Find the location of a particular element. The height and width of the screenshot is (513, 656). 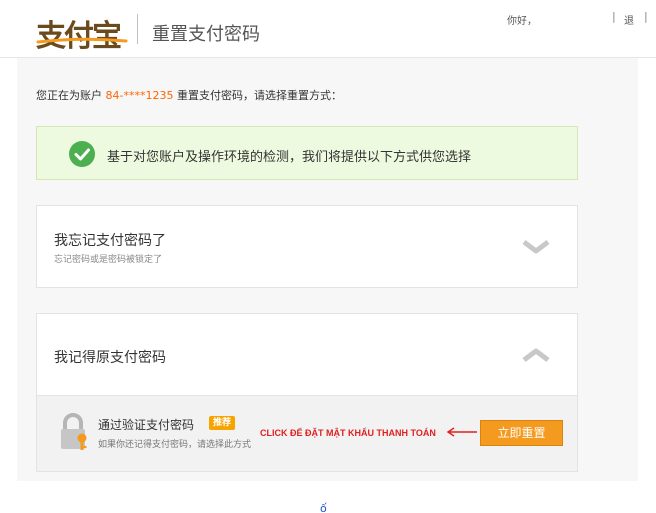

account-intro: 您正在为账户 84-****1235 重置支付密码，请选择重置方式： is located at coordinates (189, 95).